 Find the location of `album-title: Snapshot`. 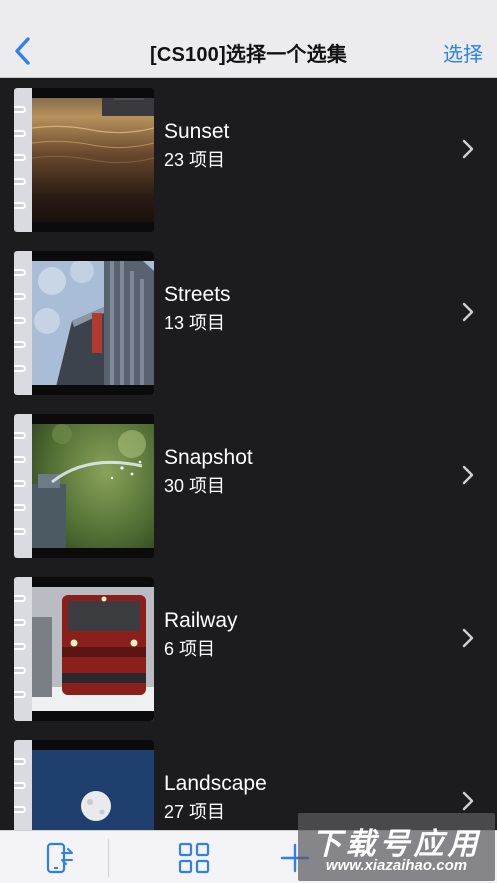

album-title: Snapshot is located at coordinates (208, 457).